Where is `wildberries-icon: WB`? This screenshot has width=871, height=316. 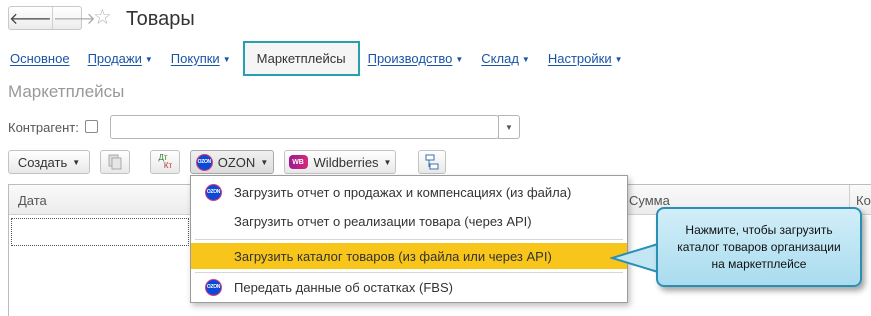
wildberries-icon: WB is located at coordinates (298, 162).